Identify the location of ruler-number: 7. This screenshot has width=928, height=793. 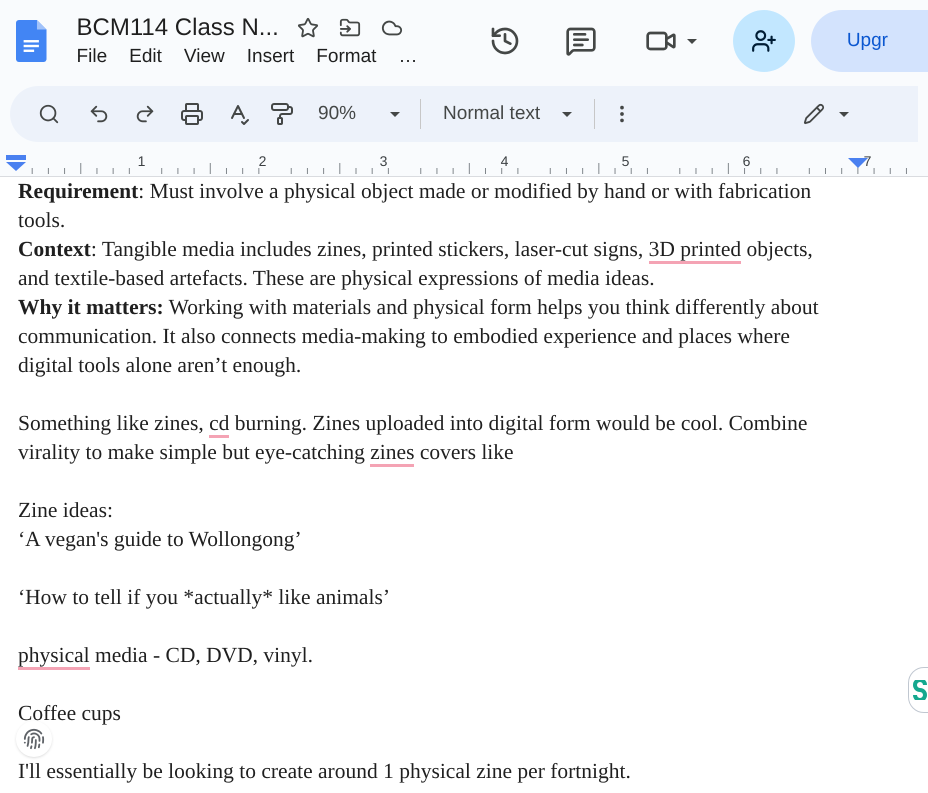
(868, 161).